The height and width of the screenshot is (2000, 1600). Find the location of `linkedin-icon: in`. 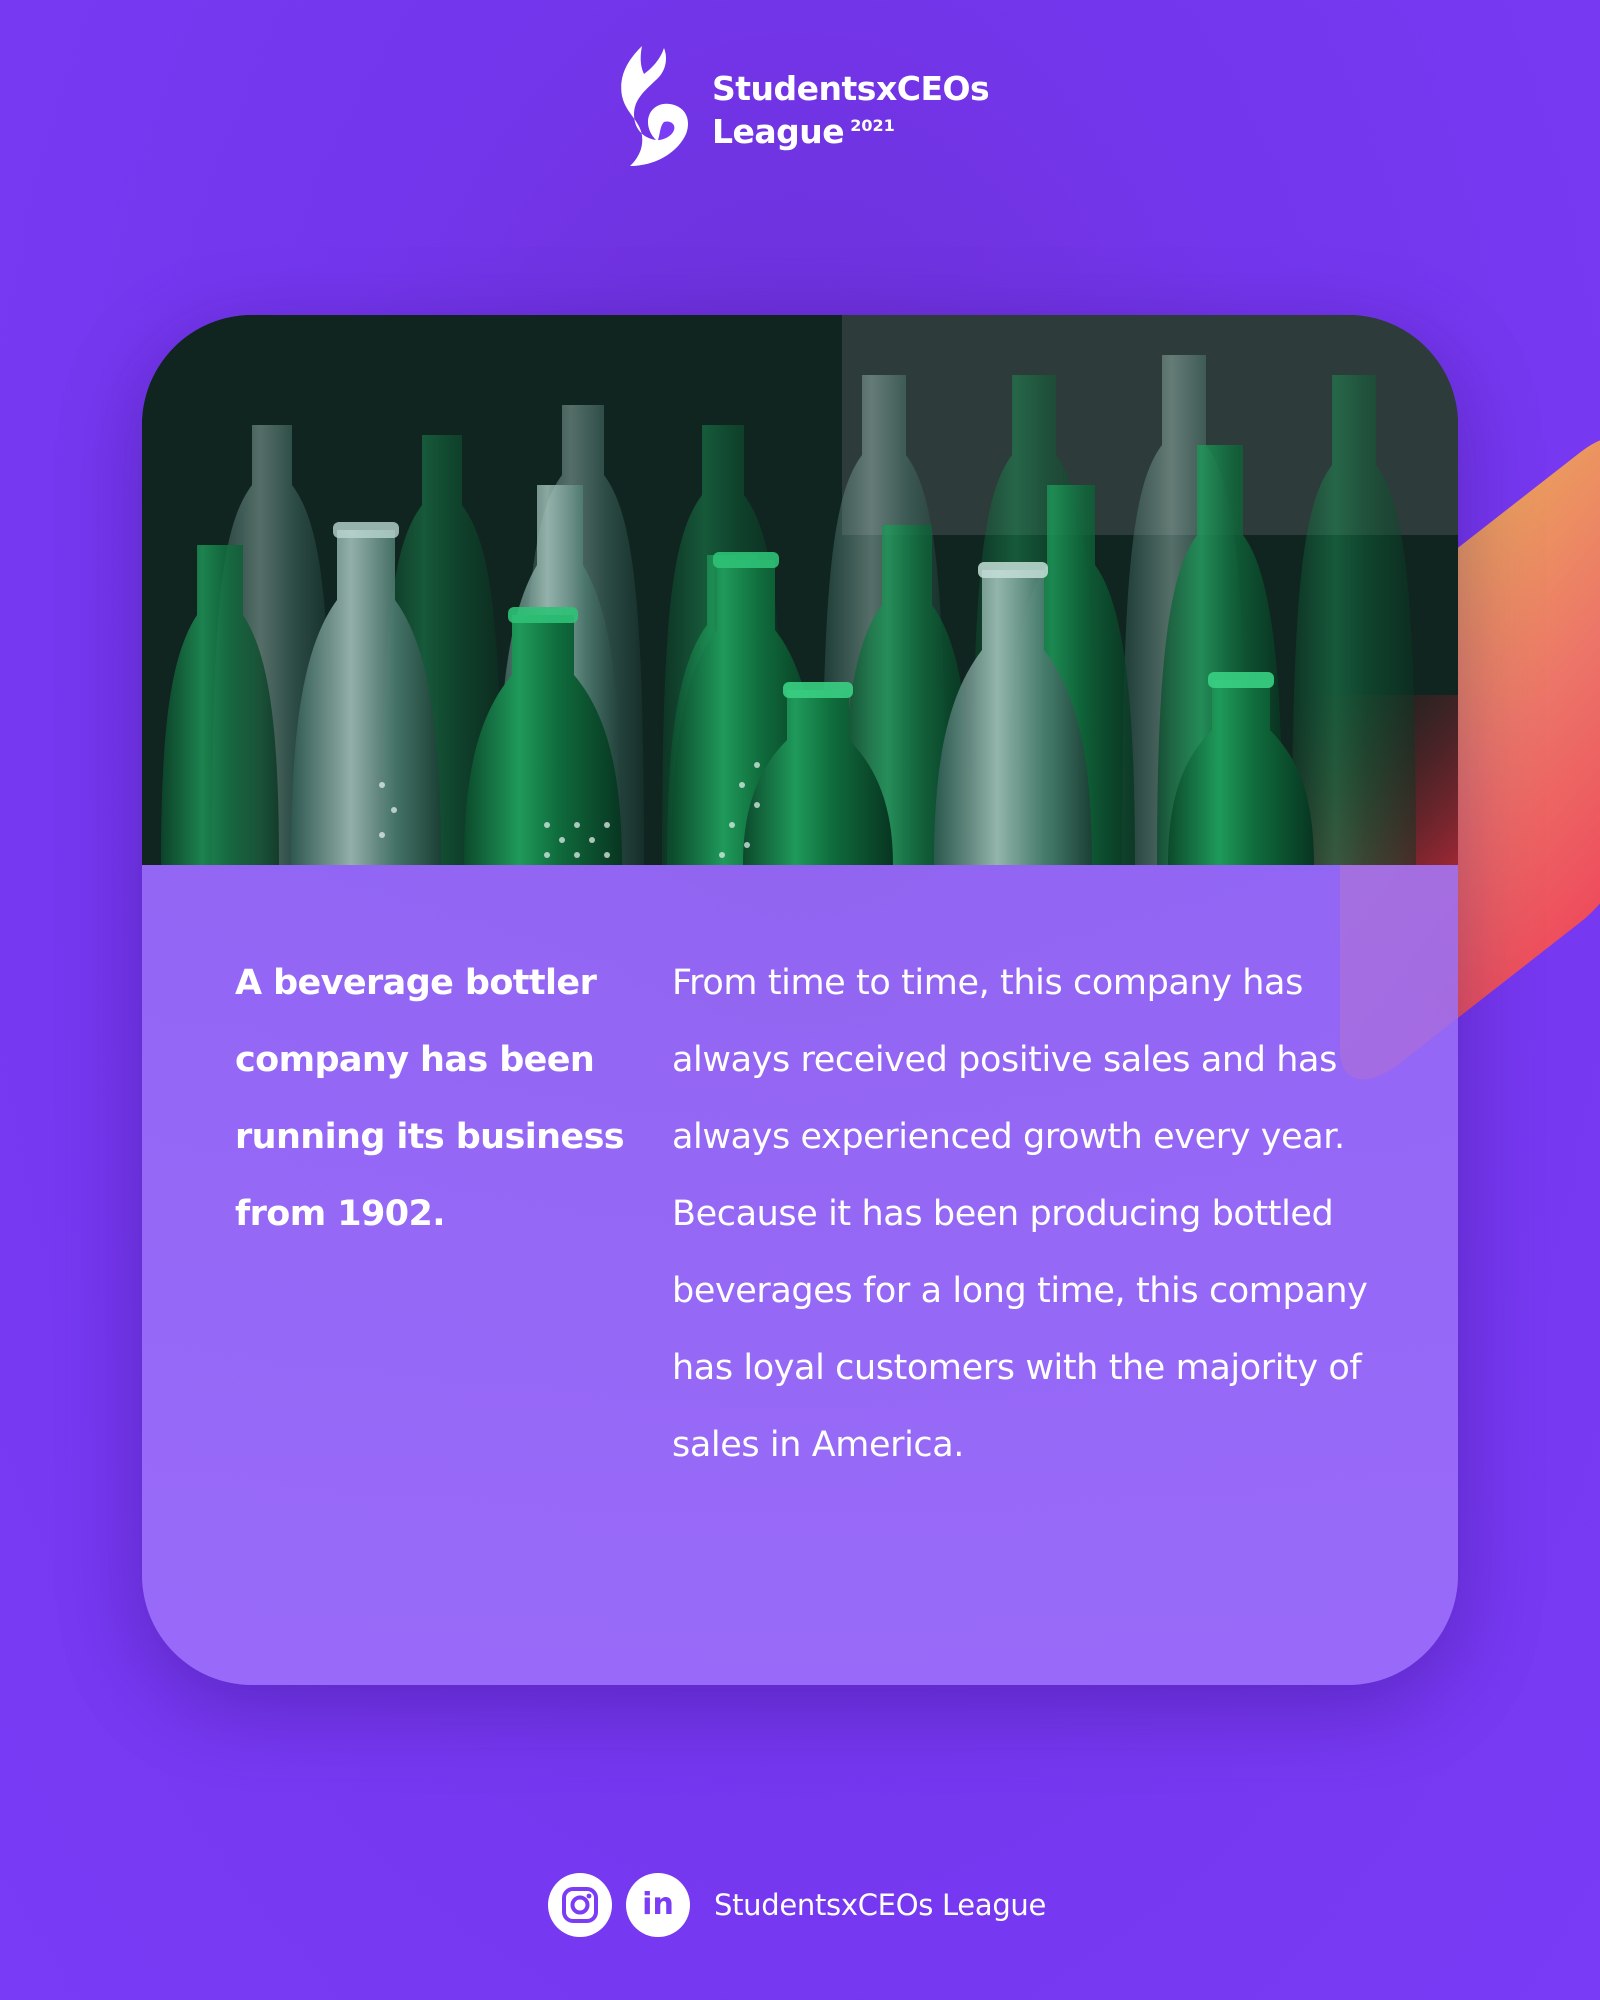

linkedin-icon: in is located at coordinates (658, 1905).